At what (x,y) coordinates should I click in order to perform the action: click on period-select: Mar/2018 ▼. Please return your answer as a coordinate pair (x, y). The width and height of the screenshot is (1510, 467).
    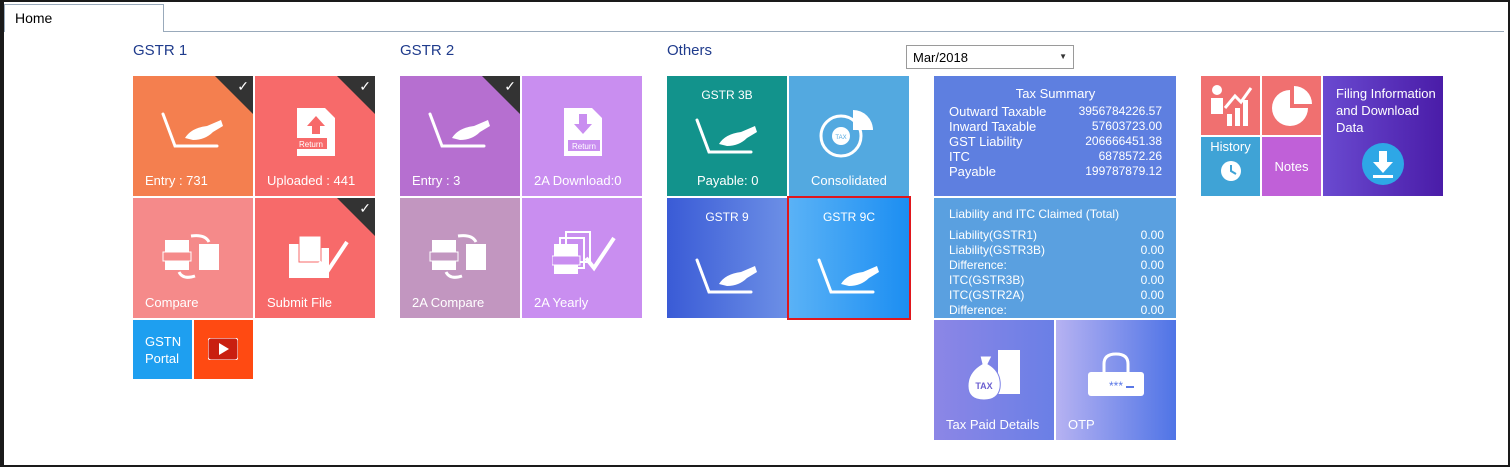
    Looking at the image, I should click on (990, 57).